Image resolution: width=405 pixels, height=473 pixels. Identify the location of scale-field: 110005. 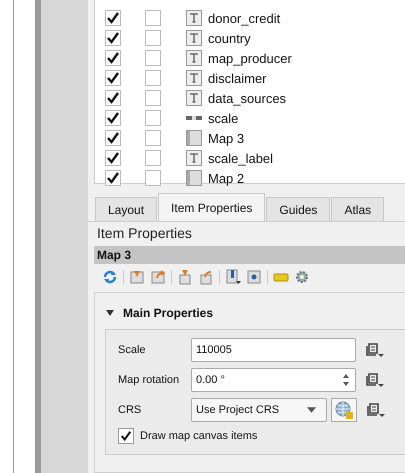
(273, 350).